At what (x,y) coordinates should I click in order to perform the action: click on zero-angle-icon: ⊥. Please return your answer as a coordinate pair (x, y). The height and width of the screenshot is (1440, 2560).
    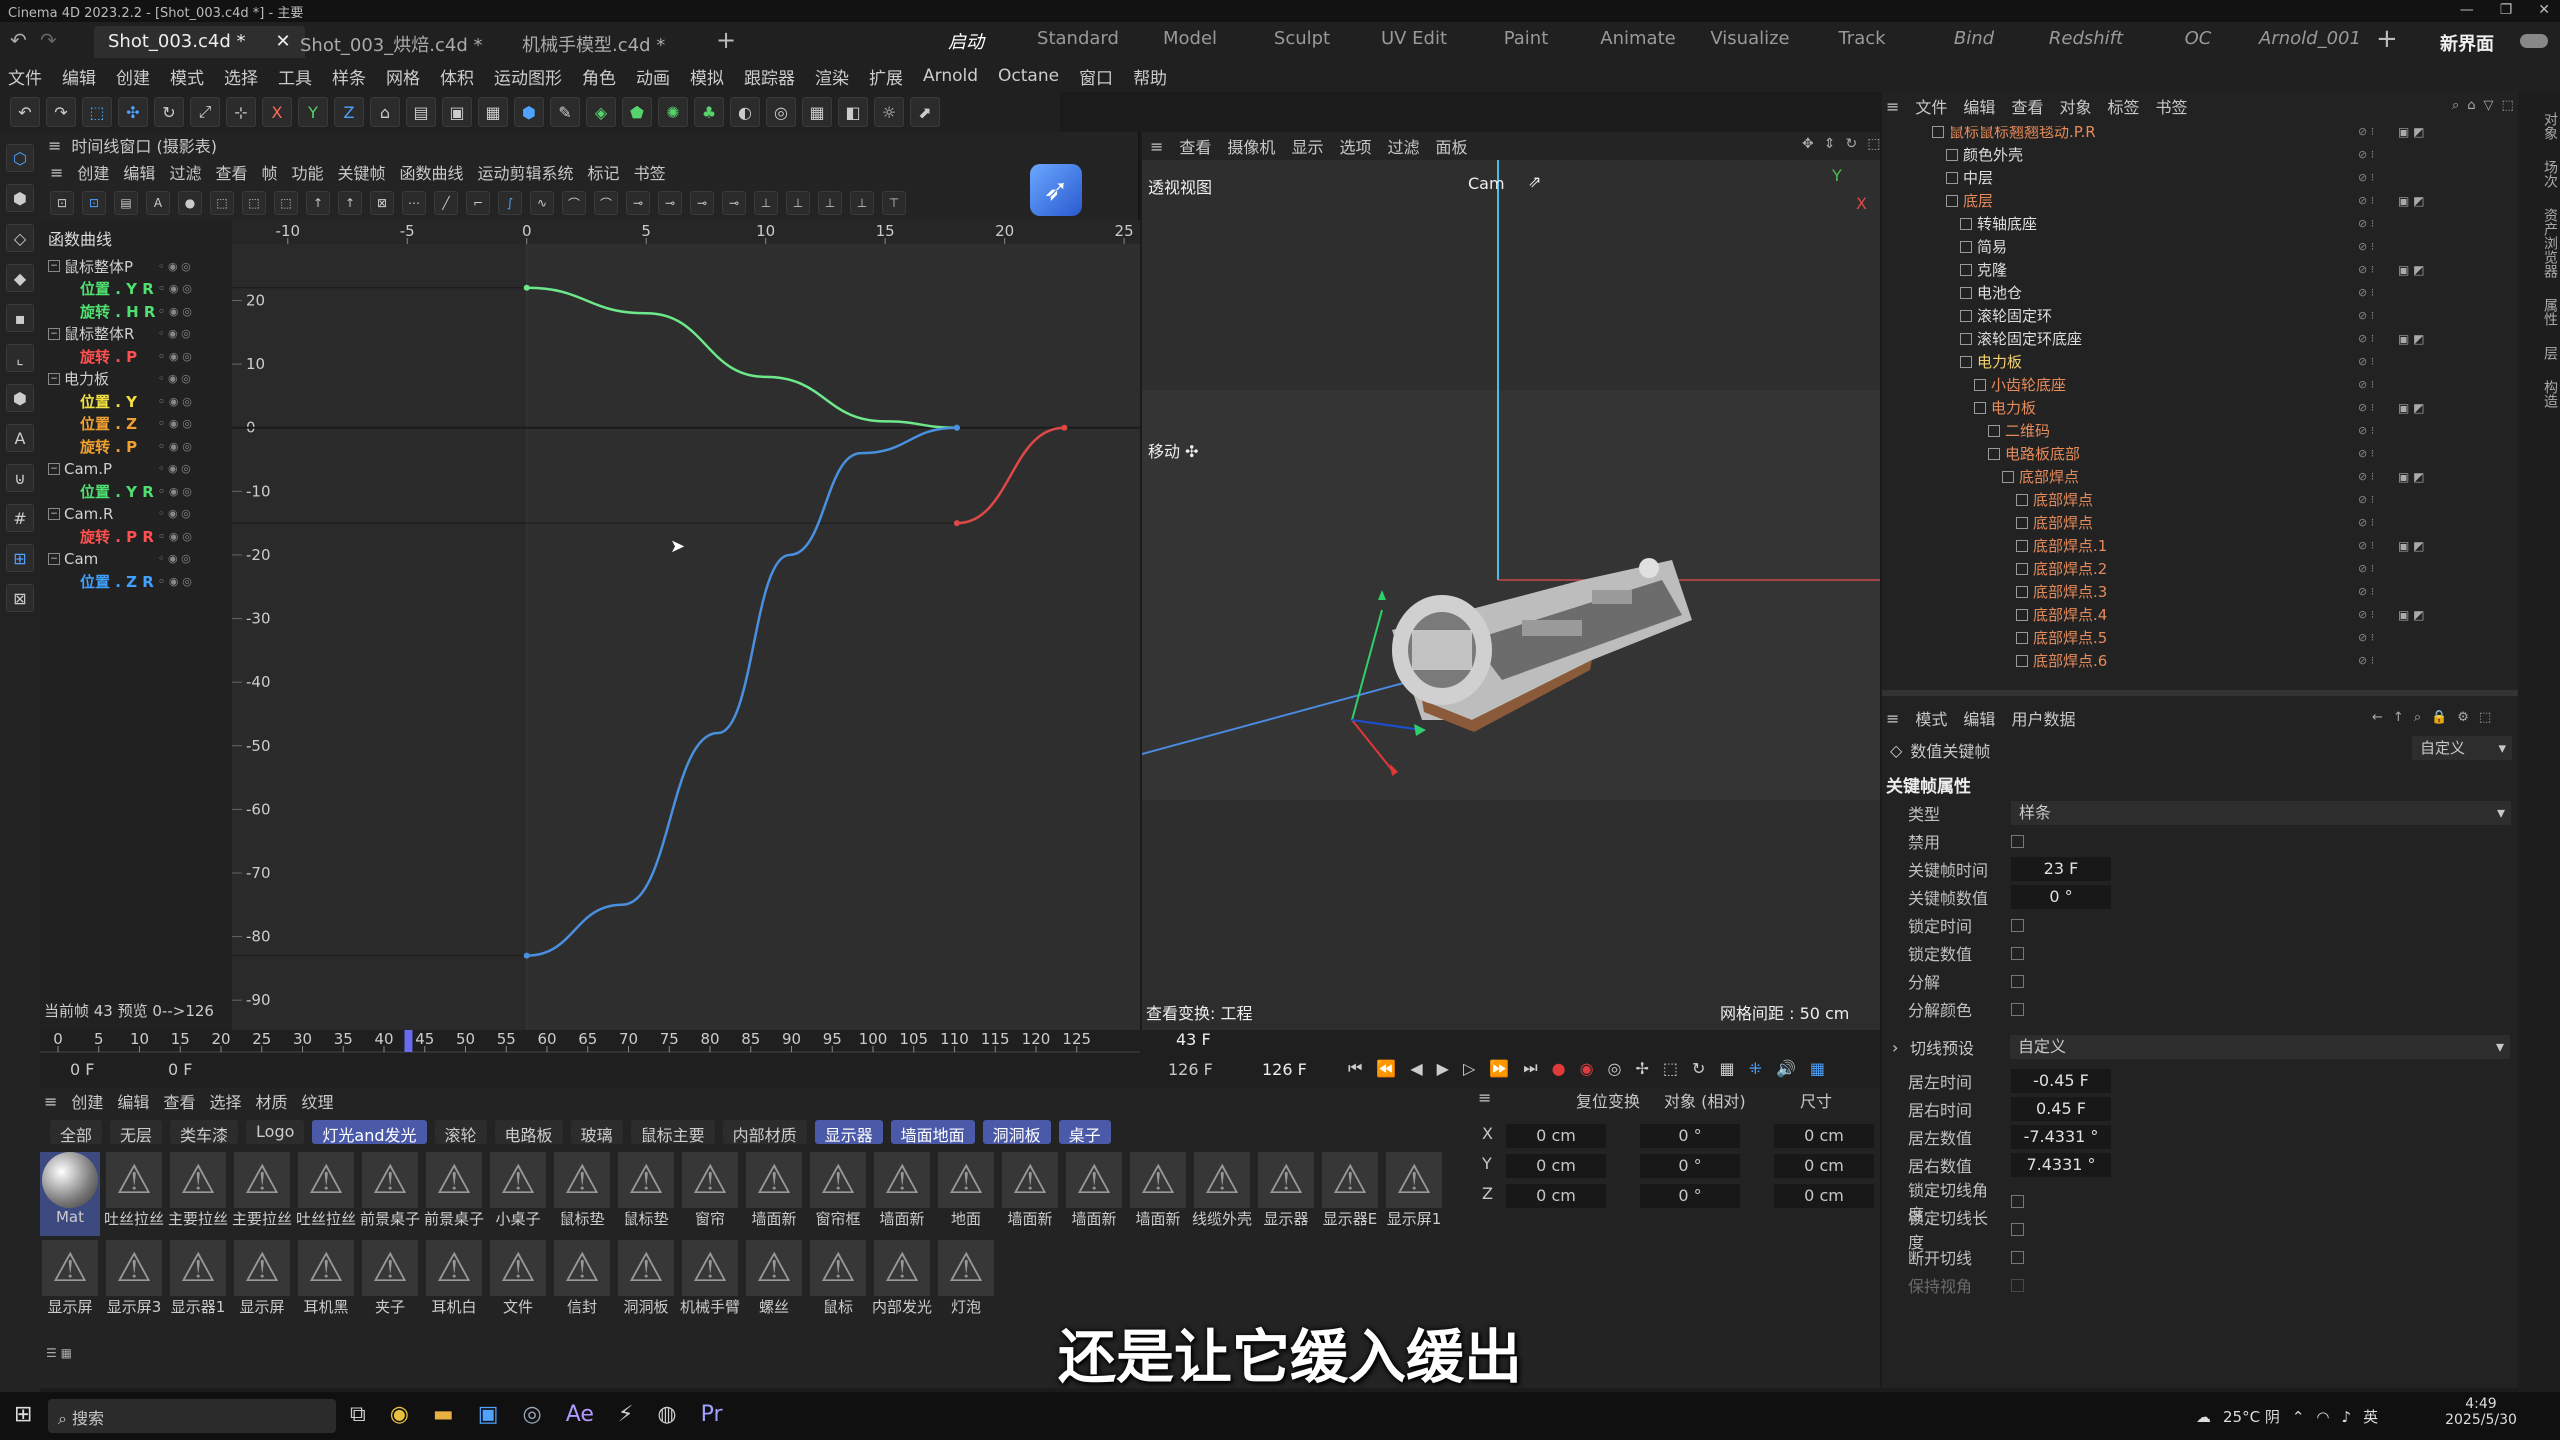
    Looking at the image, I should click on (830, 203).